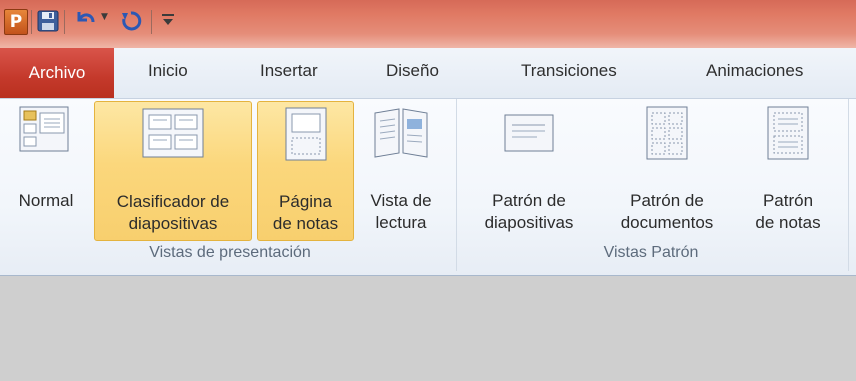  Describe the element at coordinates (529, 133) in the screenshot. I see `slide-master-icon` at that location.